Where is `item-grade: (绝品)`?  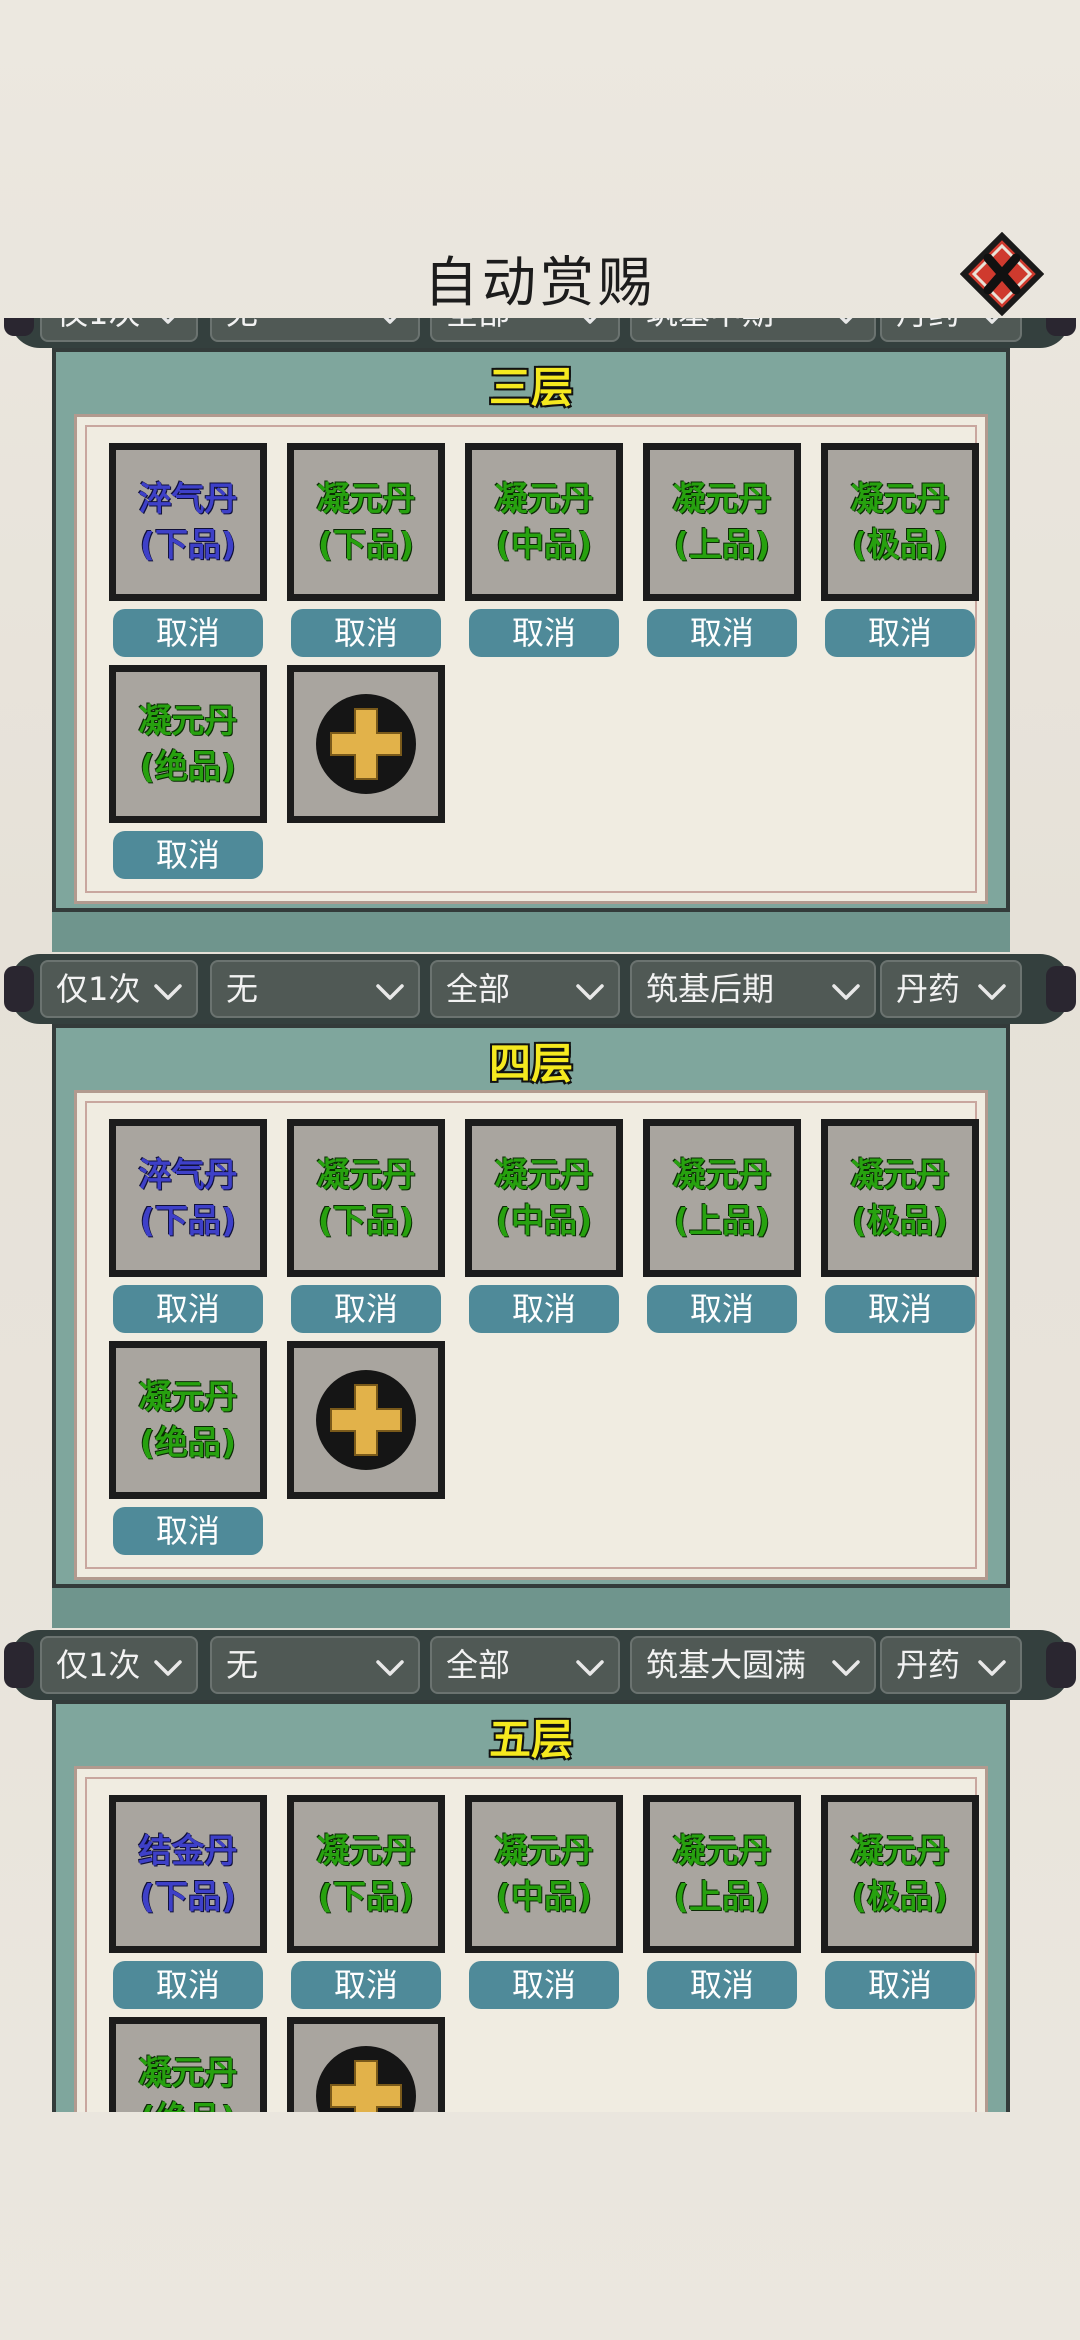
item-grade: (绝品) is located at coordinates (188, 2104).